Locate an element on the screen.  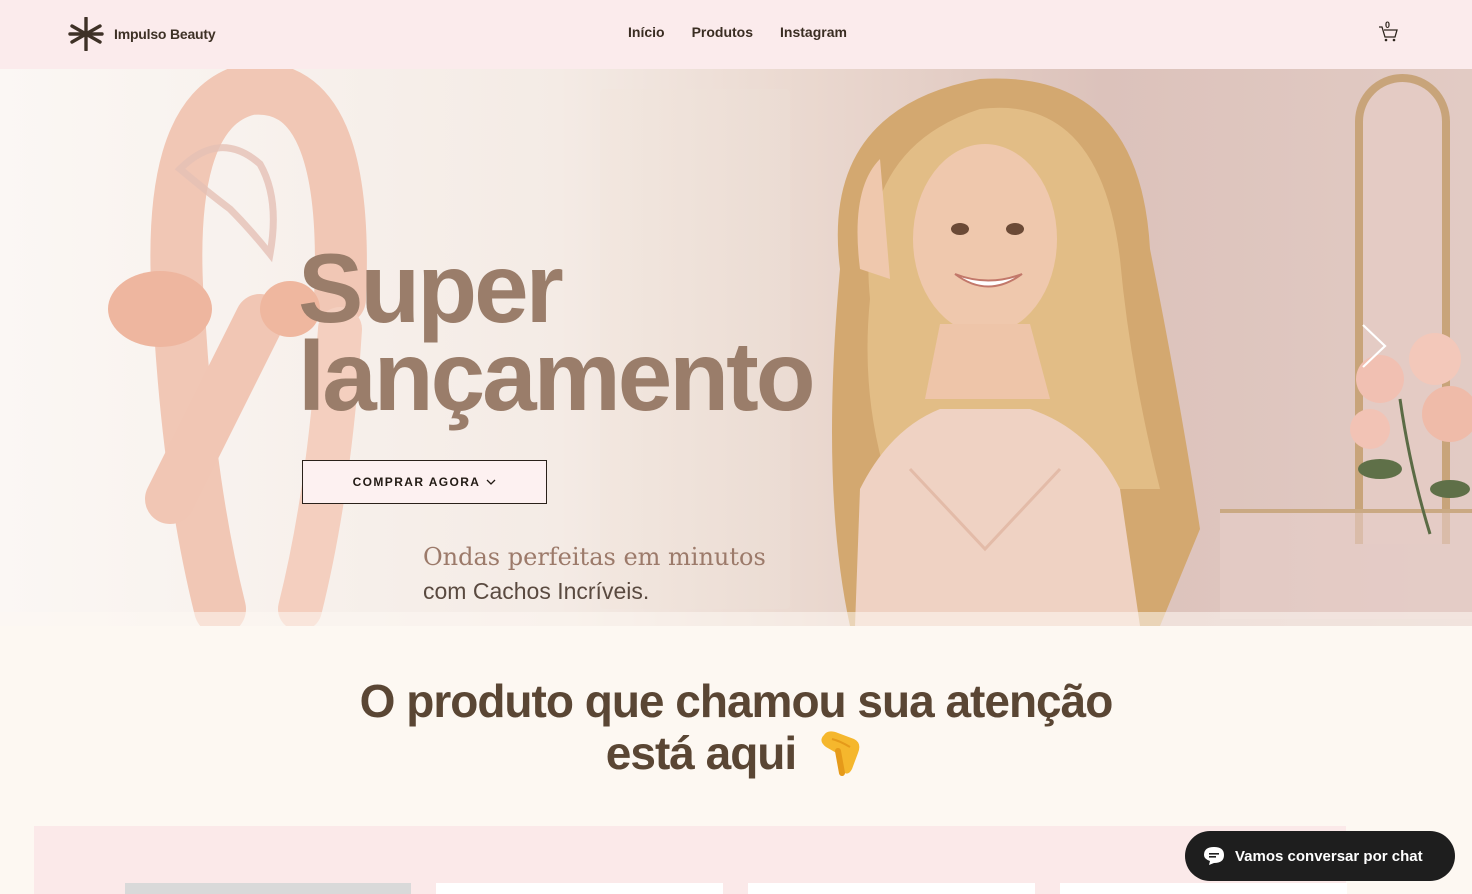
hero-bottom-edge is located at coordinates (736, 619).